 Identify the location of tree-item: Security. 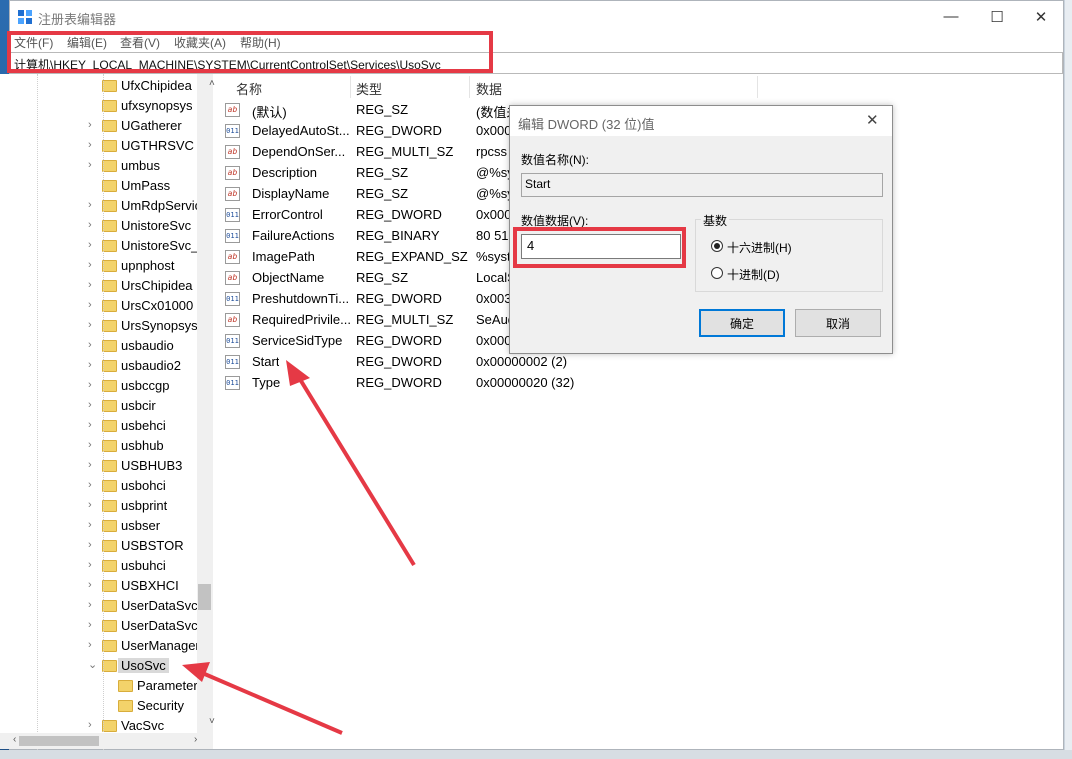
(100, 706).